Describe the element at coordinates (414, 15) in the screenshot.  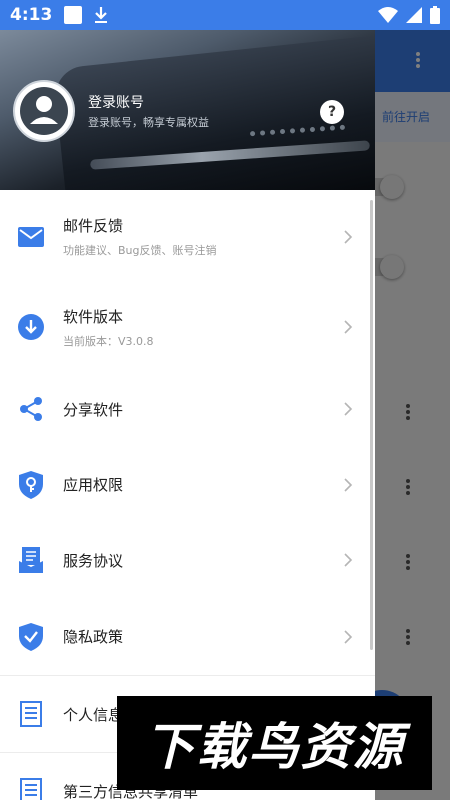
I see `signal-icon` at that location.